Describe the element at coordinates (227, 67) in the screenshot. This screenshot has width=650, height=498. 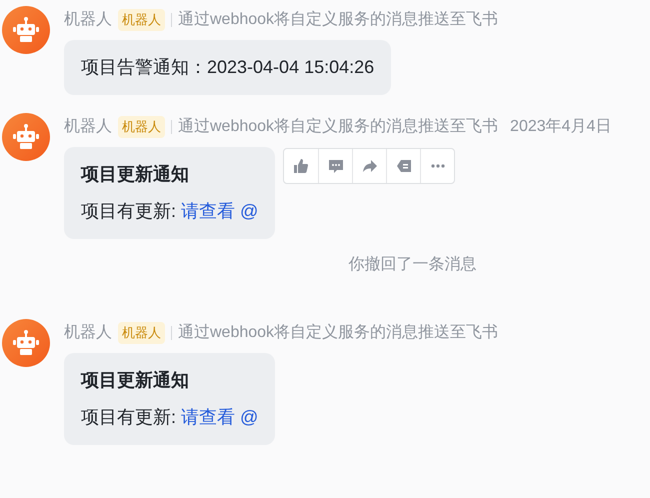
I see `message-text: 项目告警通知：2023-04-04 15:04:26` at that location.